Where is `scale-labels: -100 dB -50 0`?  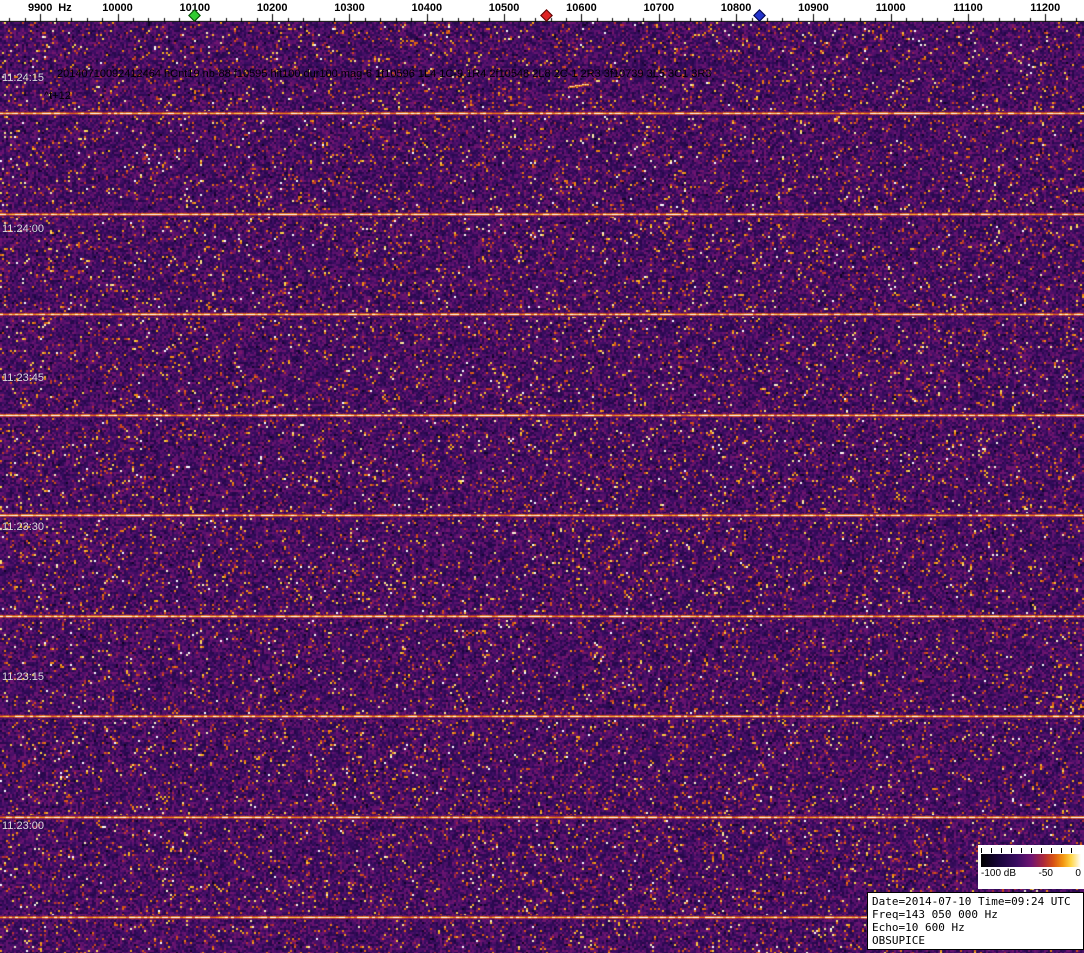 scale-labels: -100 dB -50 0 is located at coordinates (1031, 873).